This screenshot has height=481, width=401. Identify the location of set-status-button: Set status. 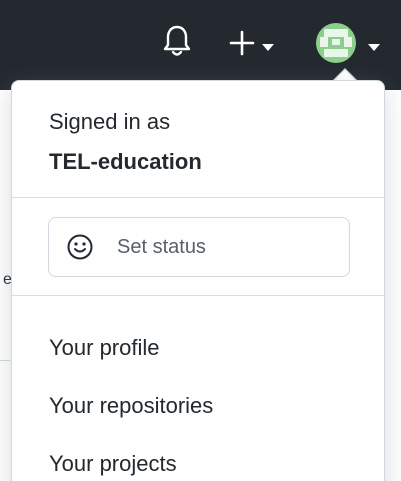
(199, 247).